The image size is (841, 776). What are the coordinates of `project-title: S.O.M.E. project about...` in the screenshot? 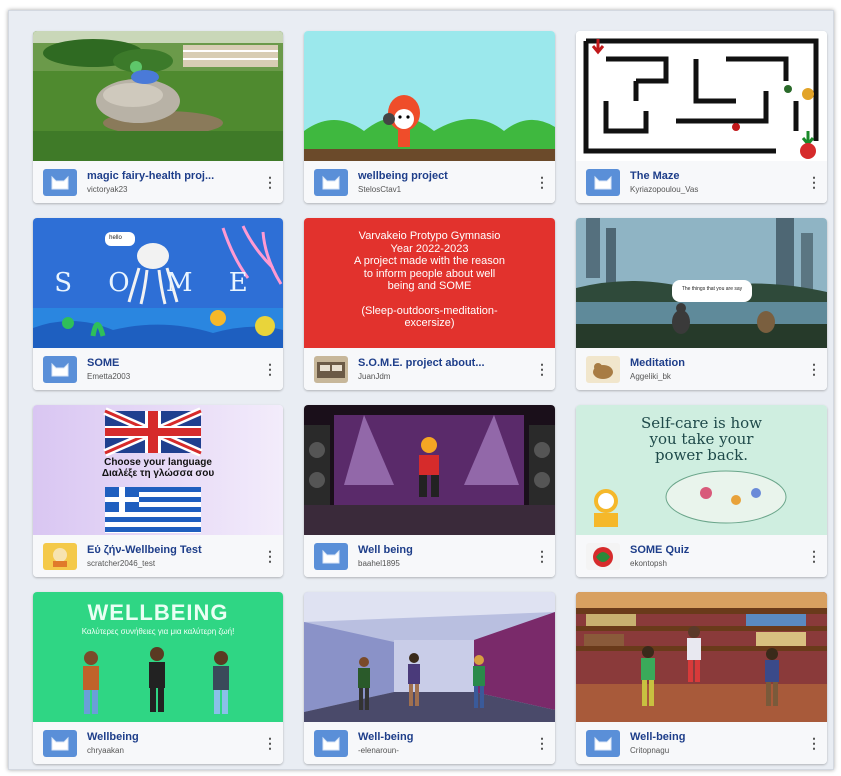 It's located at (446, 363).